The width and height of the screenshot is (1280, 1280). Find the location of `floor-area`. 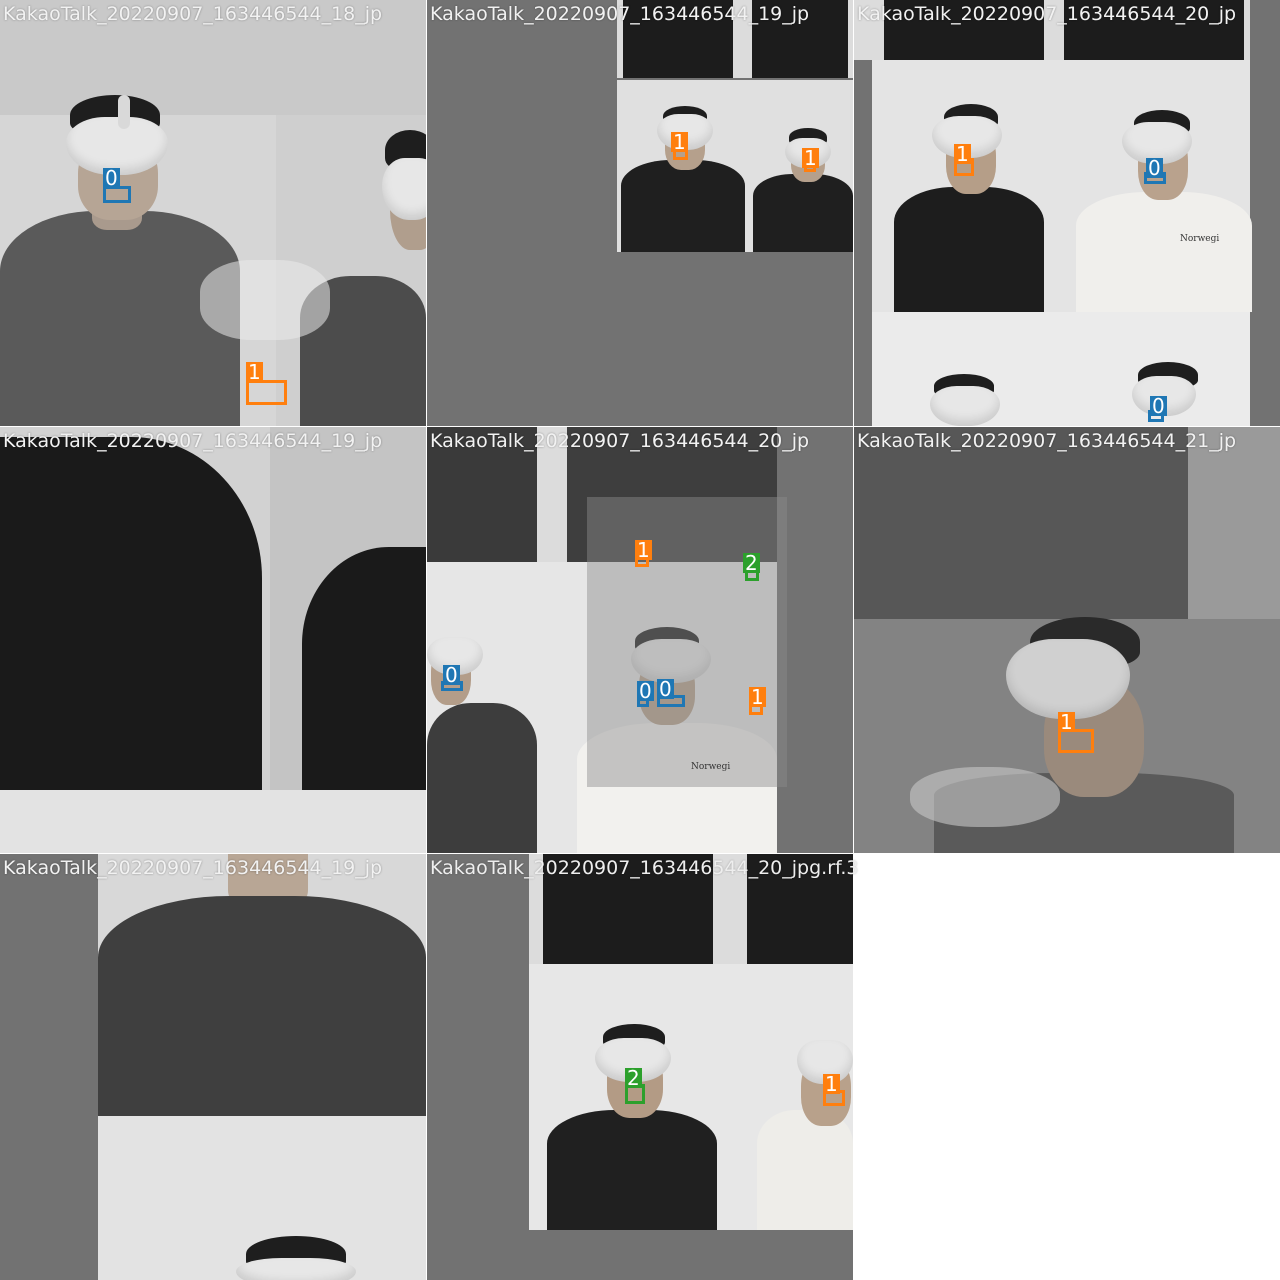

floor-area is located at coordinates (213, 821).